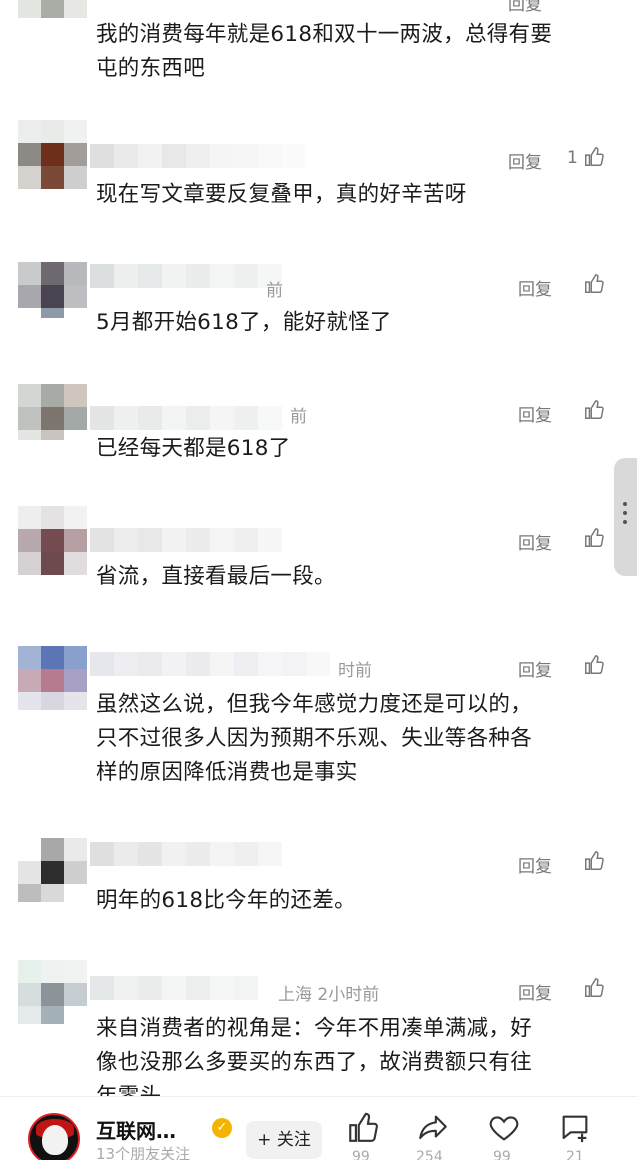 This screenshot has width=637, height=1160. I want to click on comment-item: 回复 明年的618比今年的还差。, so click(318, 895).